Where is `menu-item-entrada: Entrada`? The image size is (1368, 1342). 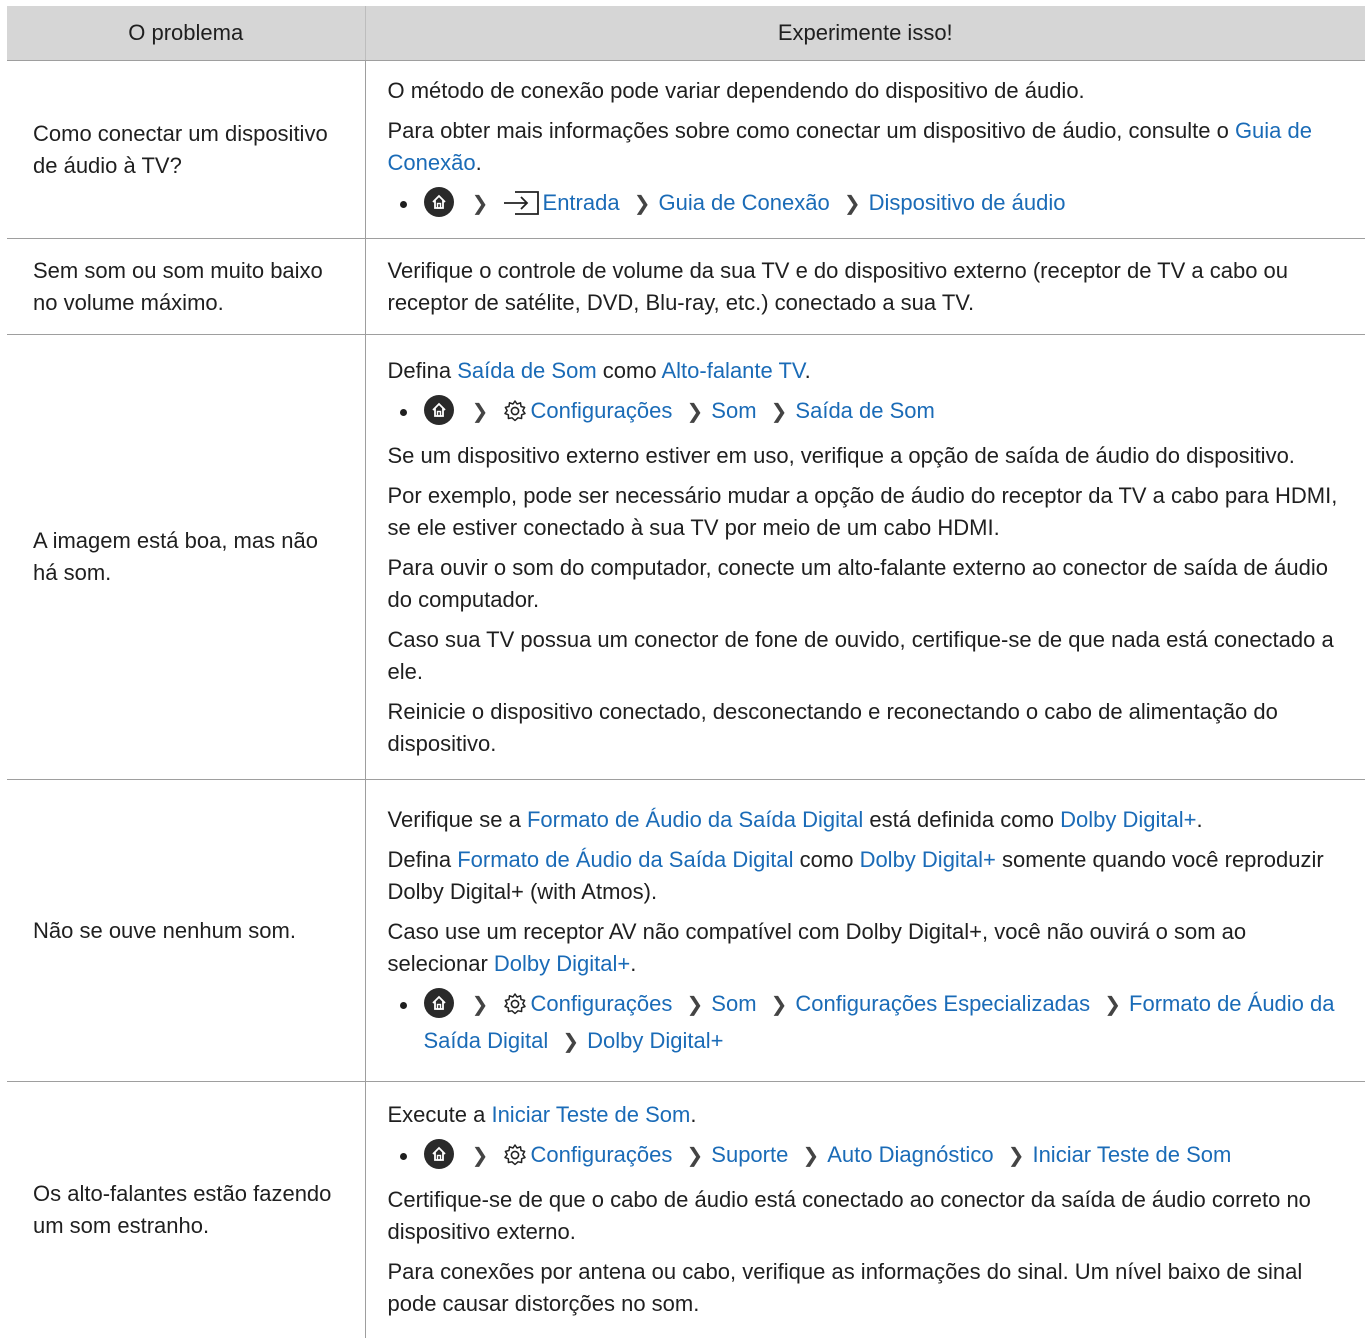 menu-item-entrada: Entrada is located at coordinates (581, 202).